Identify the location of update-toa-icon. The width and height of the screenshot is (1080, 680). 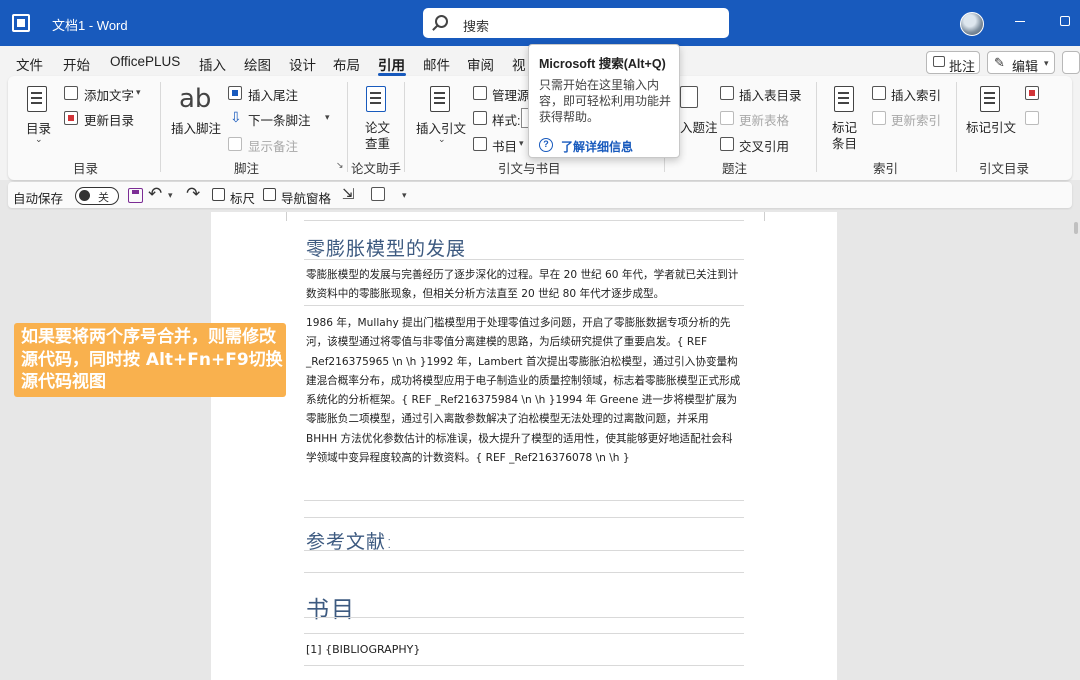
(1032, 118).